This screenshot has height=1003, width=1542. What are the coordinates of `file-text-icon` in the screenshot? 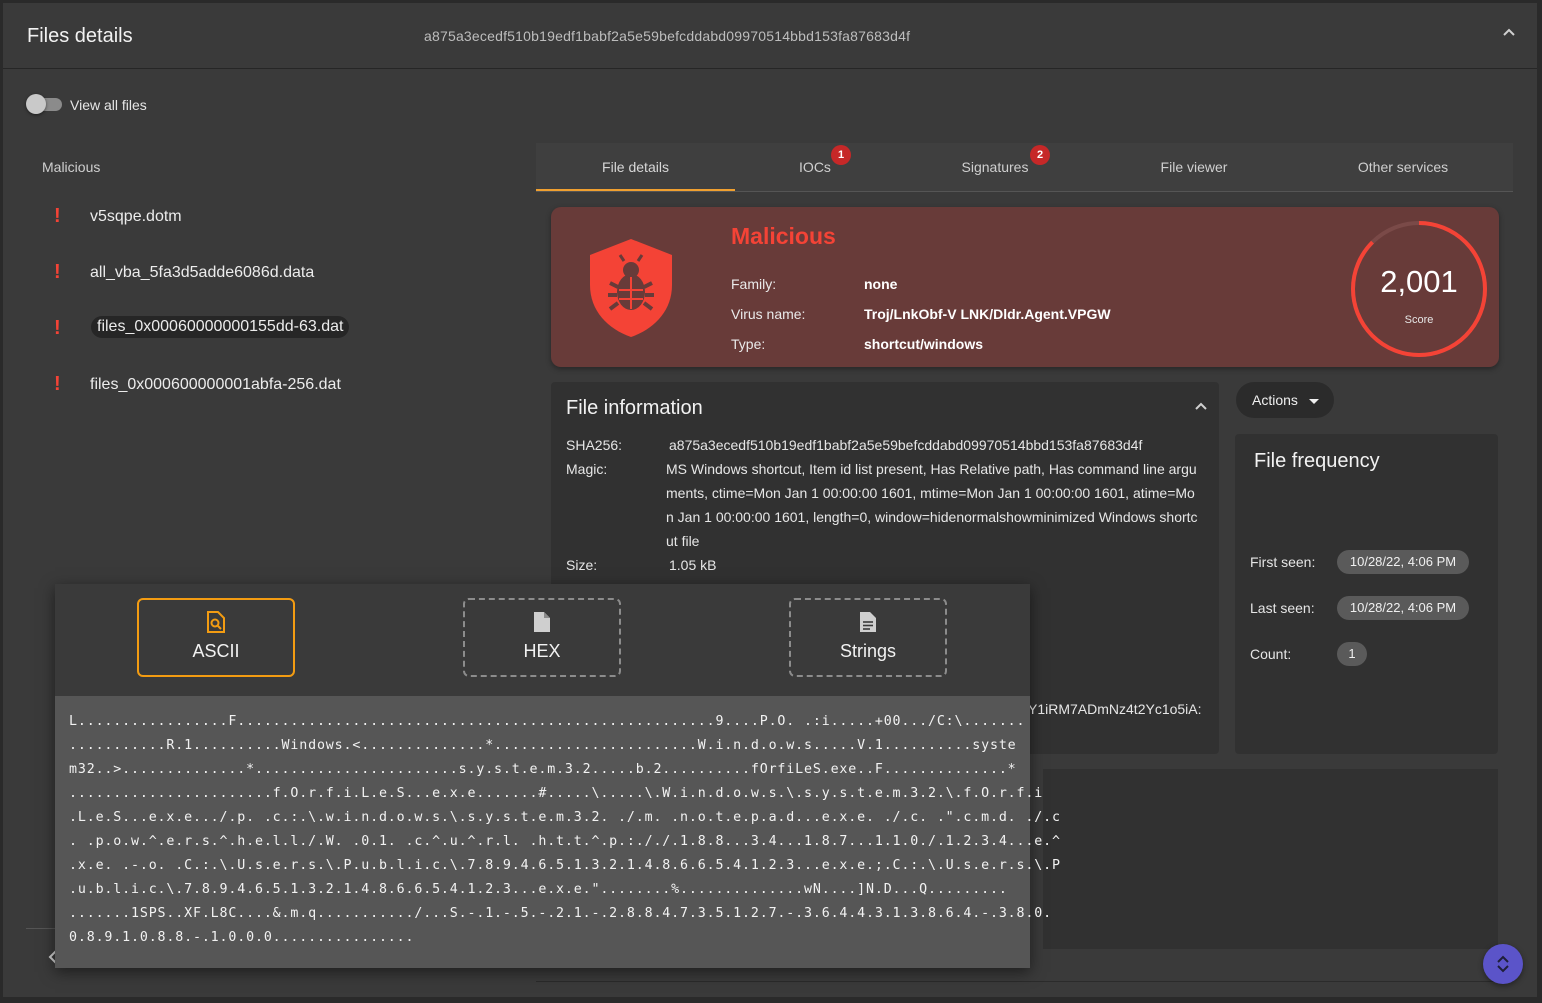 It's located at (868, 622).